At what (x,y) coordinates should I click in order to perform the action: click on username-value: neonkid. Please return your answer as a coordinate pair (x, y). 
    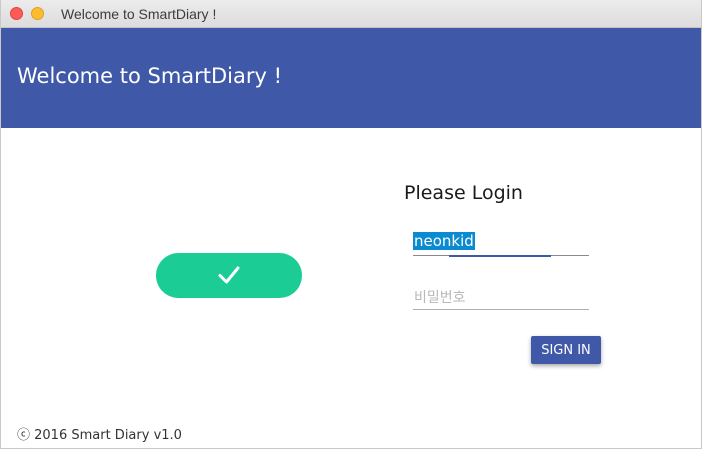
    Looking at the image, I should click on (444, 241).